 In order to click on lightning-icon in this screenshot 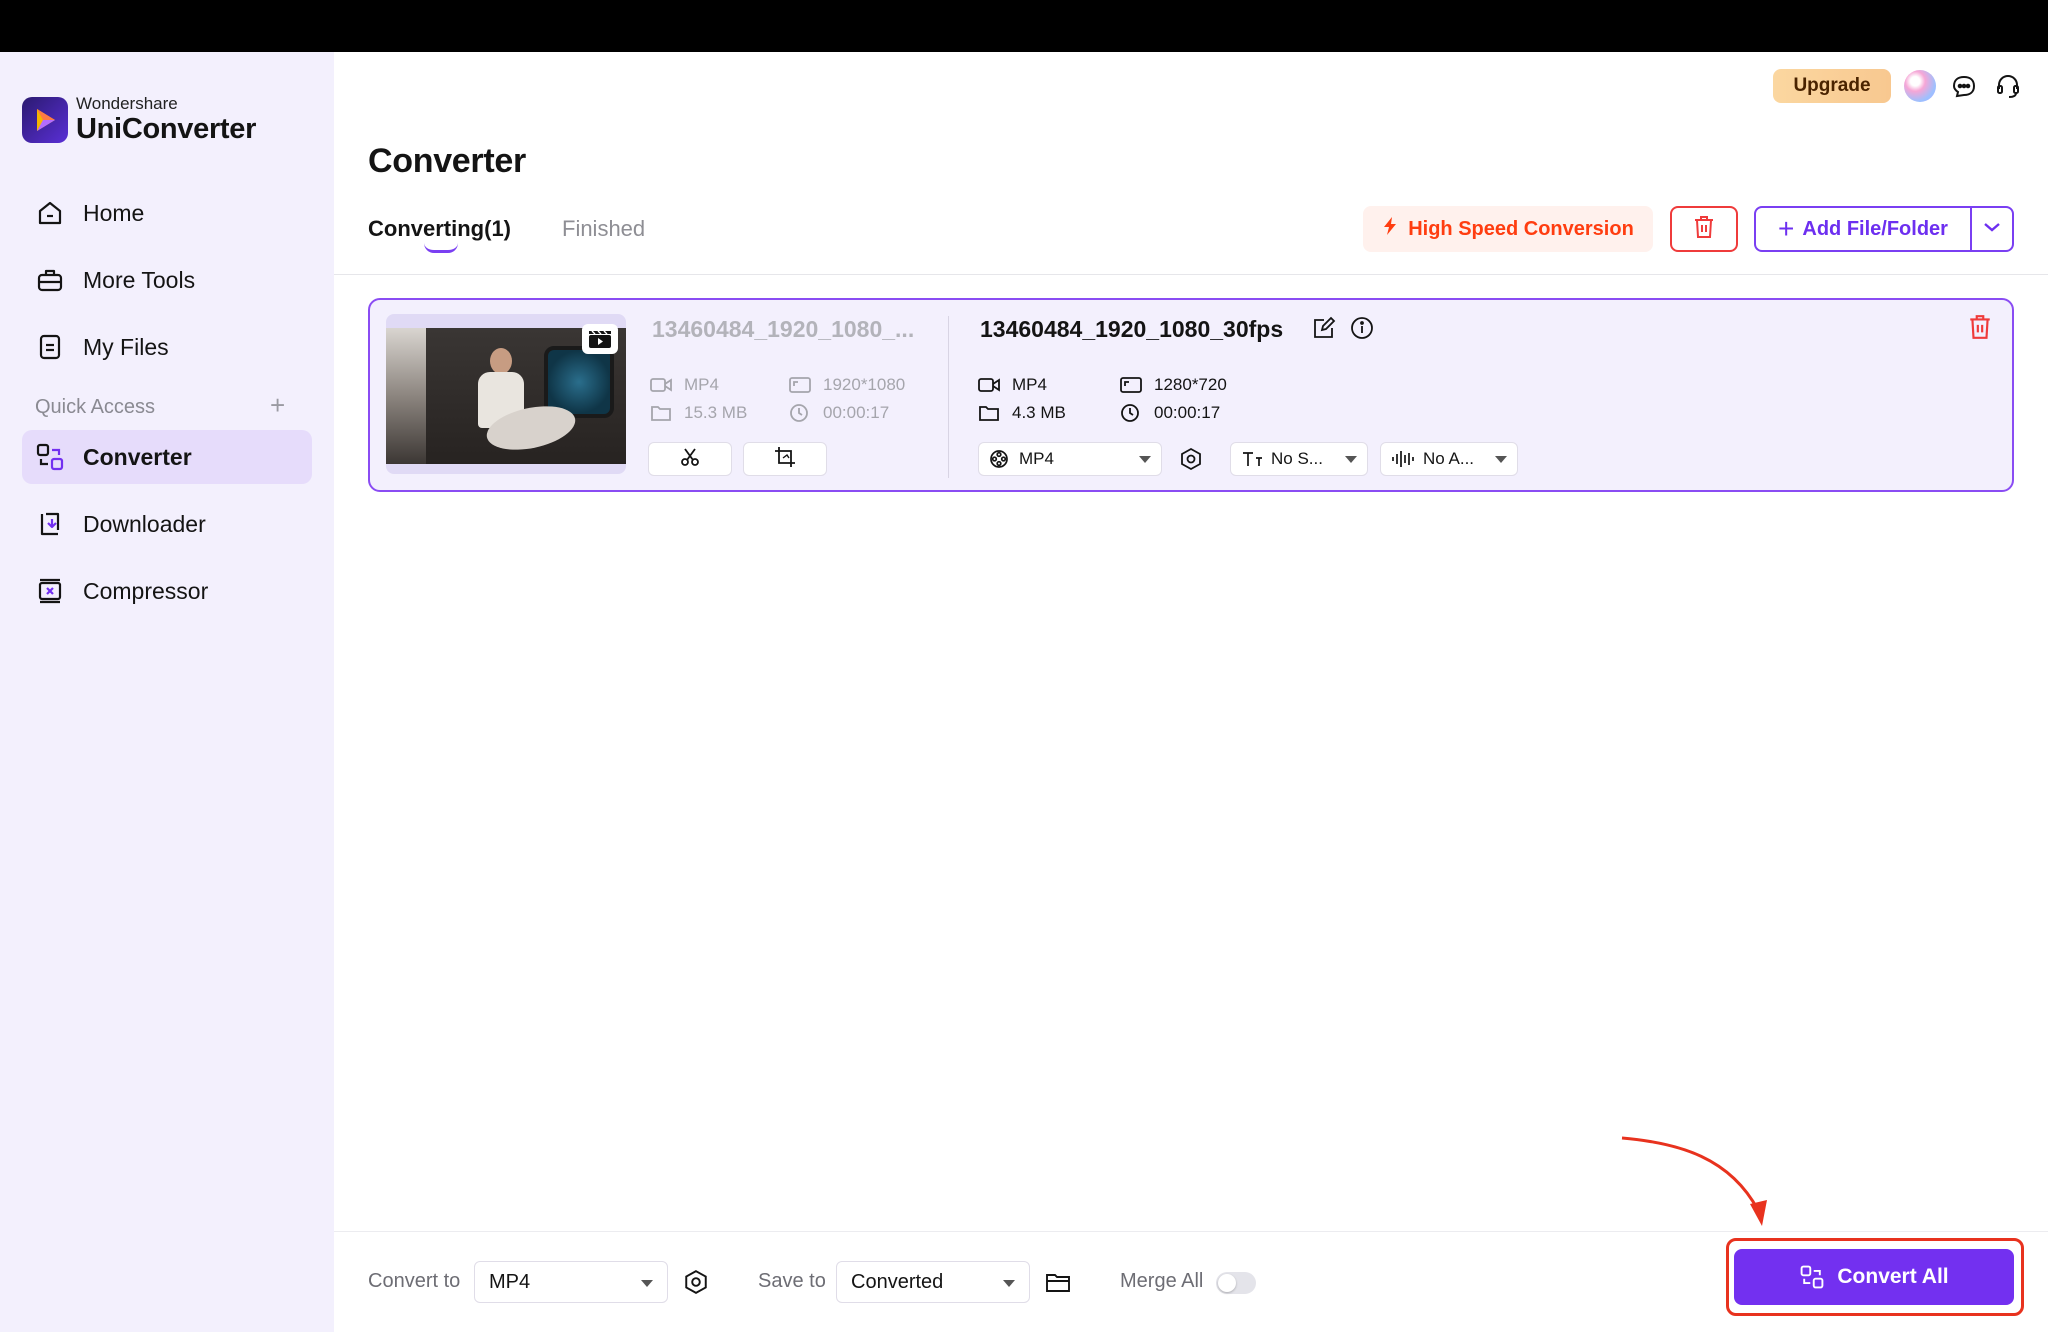, I will do `click(1390, 229)`.